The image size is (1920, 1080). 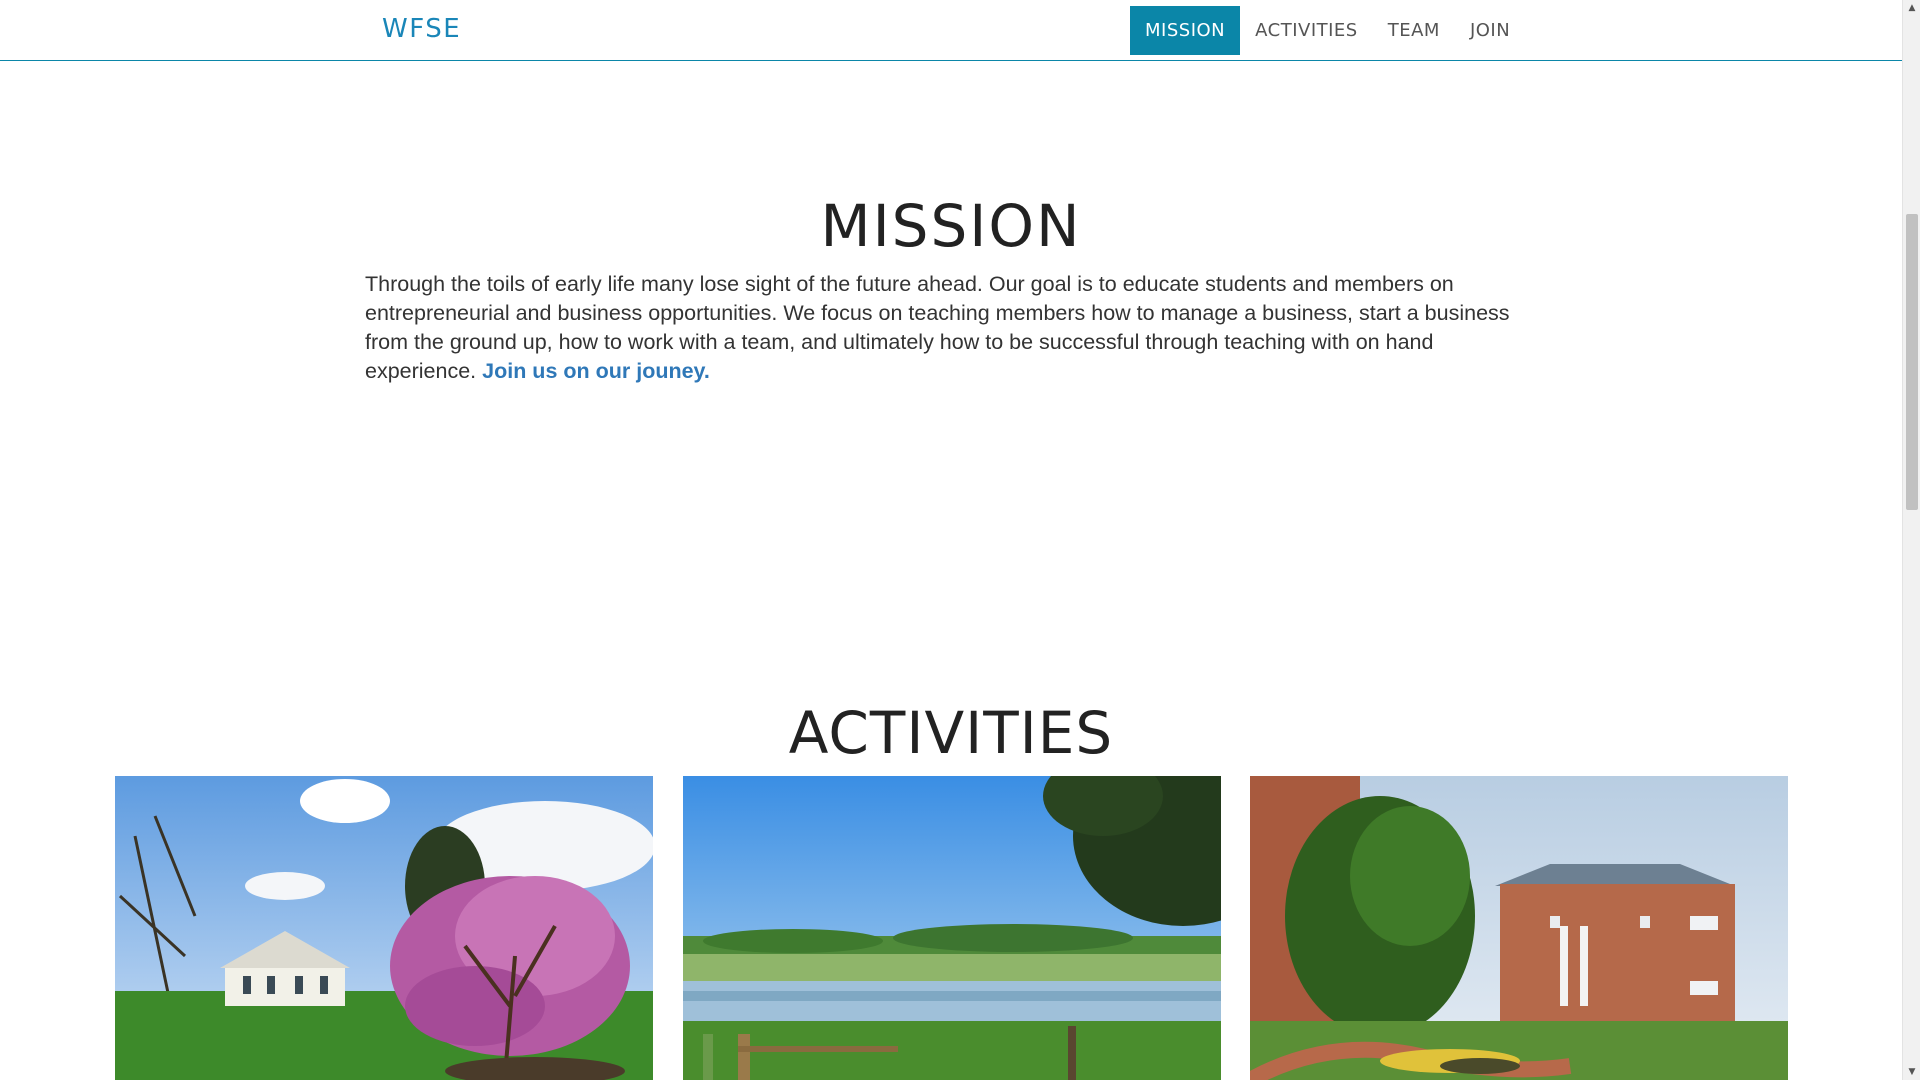 I want to click on nav-item-mission: MISSION, so click(x=1185, y=30).